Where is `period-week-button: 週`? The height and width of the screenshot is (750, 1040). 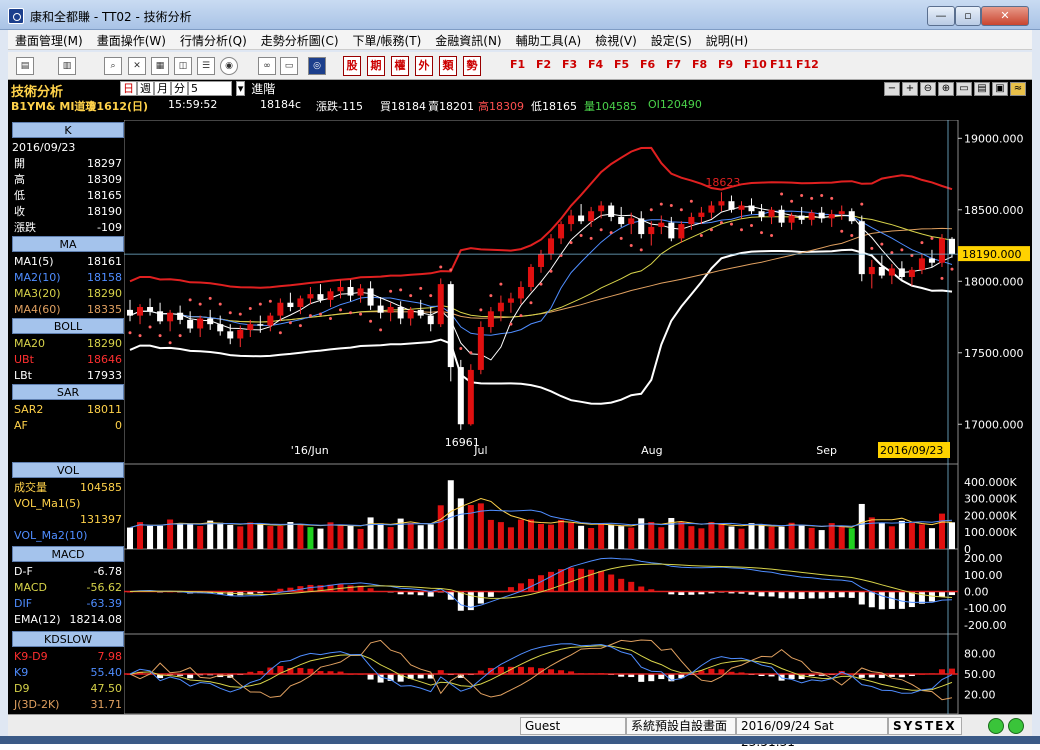 period-week-button: 週 is located at coordinates (145, 88).